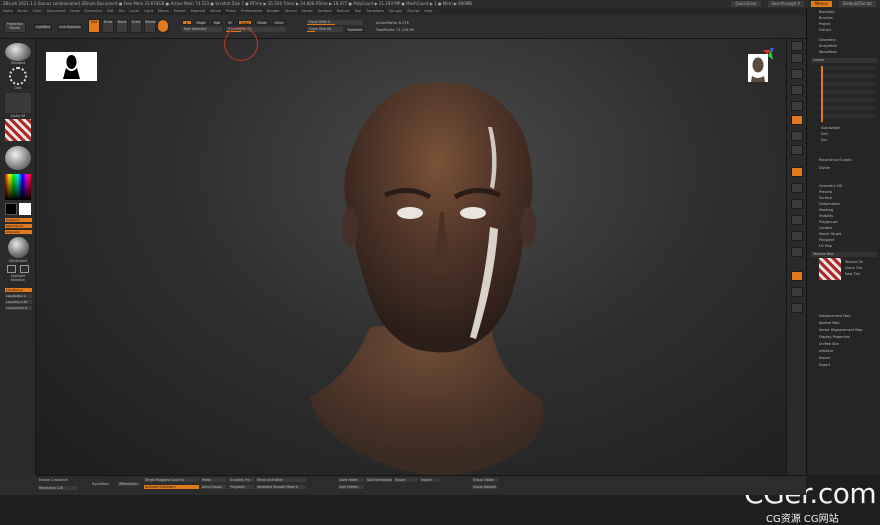 The width and height of the screenshot is (880, 525). What do you see at coordinates (826, 18) in the screenshot?
I see `rp-top-1: Brushes` at bounding box center [826, 18].